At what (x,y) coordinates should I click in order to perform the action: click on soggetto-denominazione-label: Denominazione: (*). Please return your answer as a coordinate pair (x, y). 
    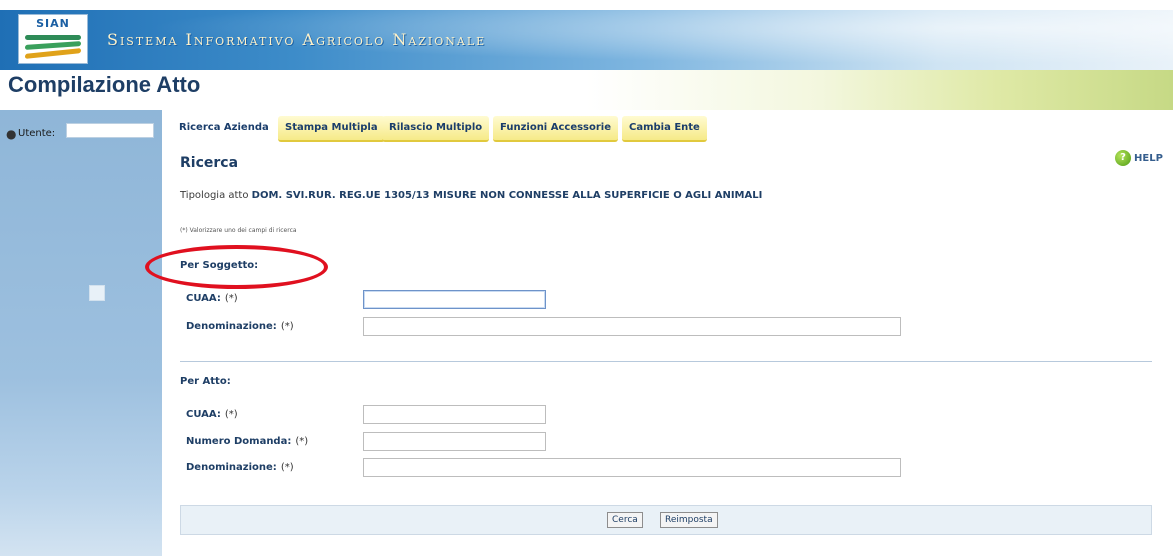
    Looking at the image, I should click on (240, 326).